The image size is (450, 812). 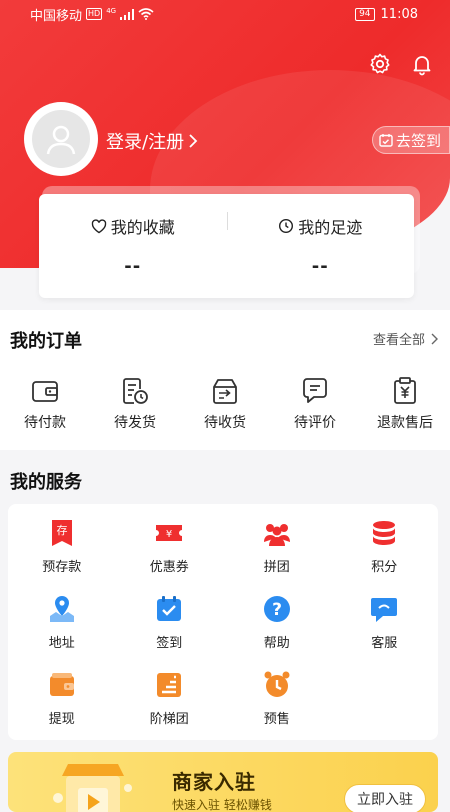 I want to click on help-icon: ?, so click(x=276, y=609).